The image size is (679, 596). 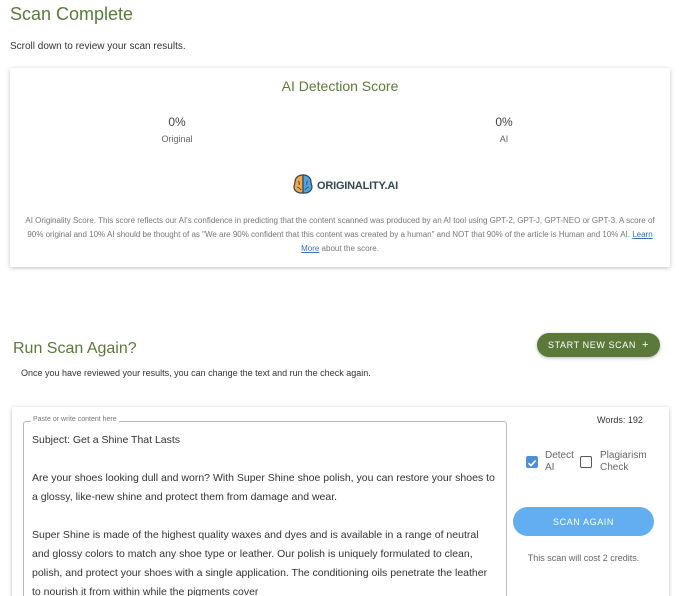 I want to click on run-scan-again-title: Run Scan Again?, so click(x=75, y=348).